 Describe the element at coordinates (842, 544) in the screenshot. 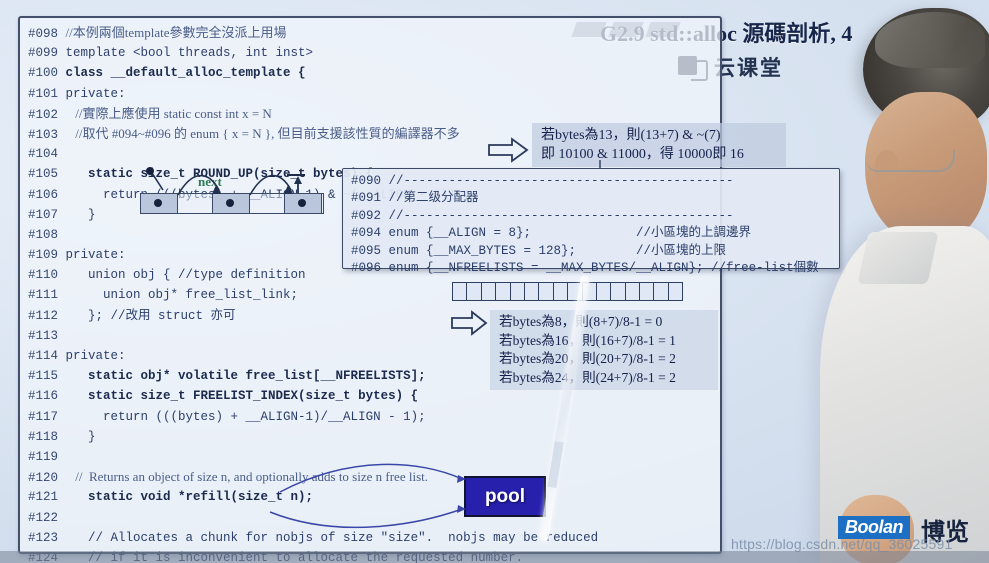

I see `watermark-url: https://blog.csdn.net/qq_36025591` at that location.